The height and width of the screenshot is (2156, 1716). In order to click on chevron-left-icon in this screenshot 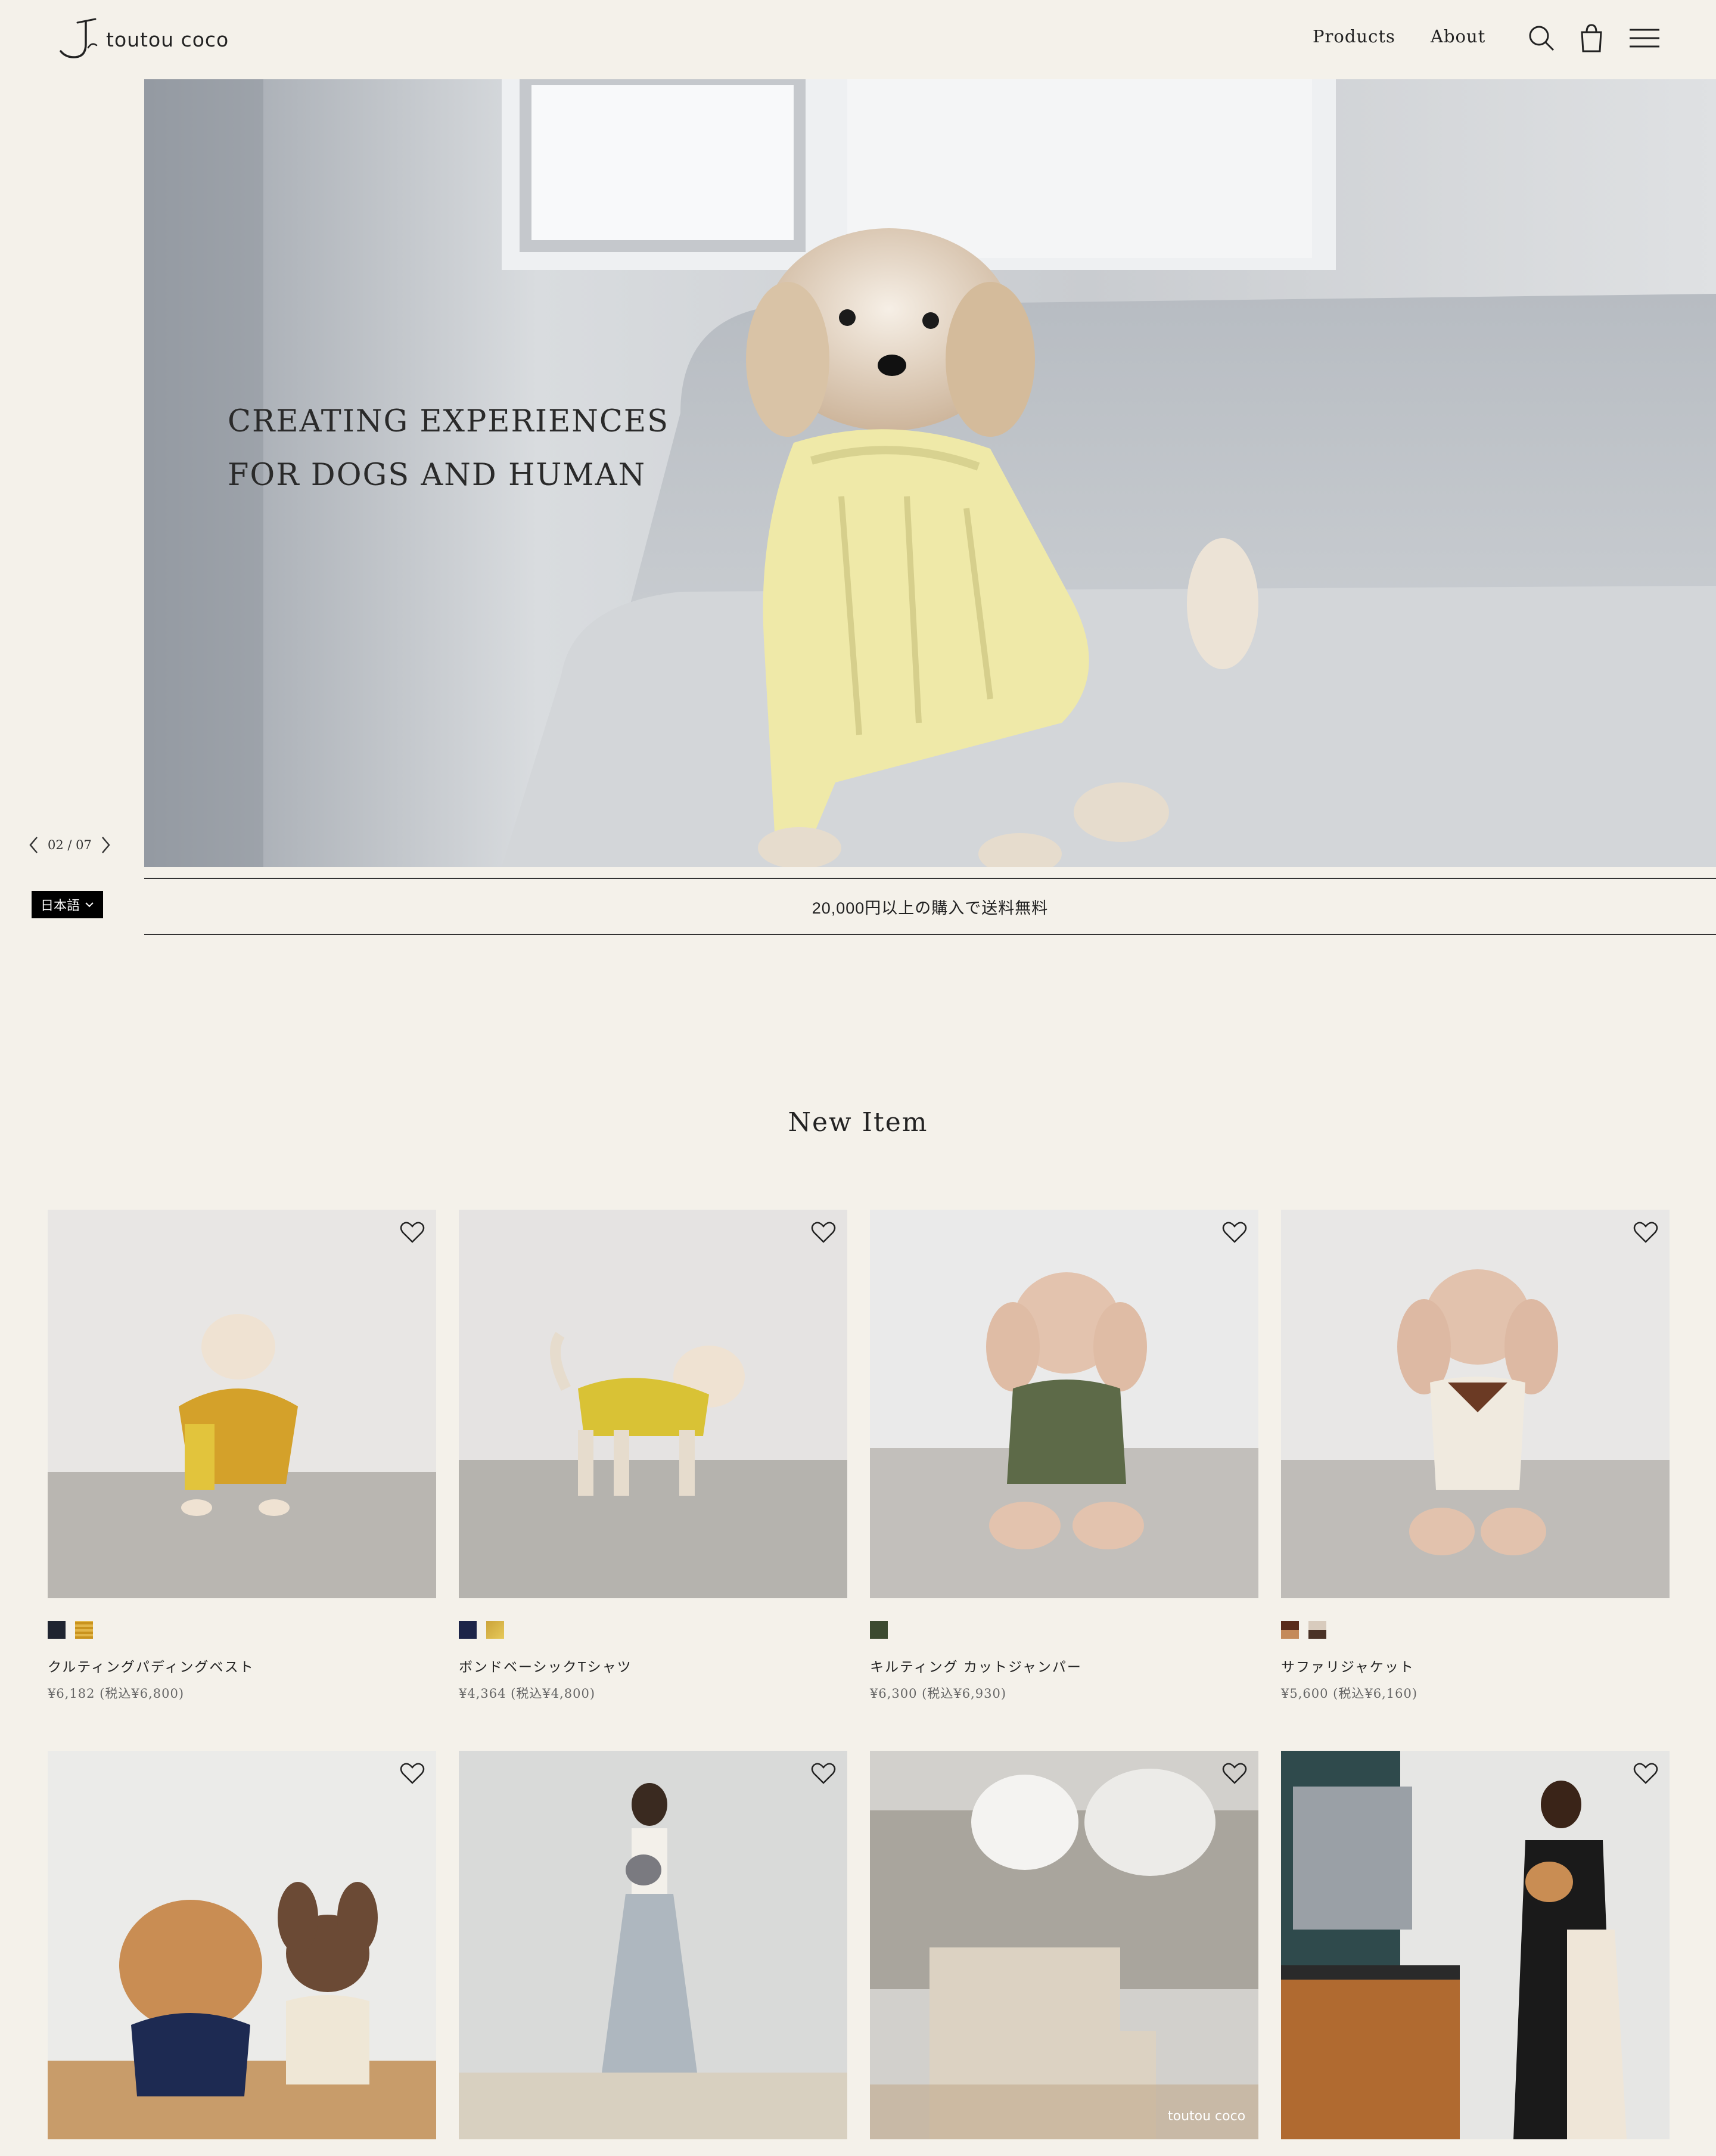, I will do `click(34, 845)`.